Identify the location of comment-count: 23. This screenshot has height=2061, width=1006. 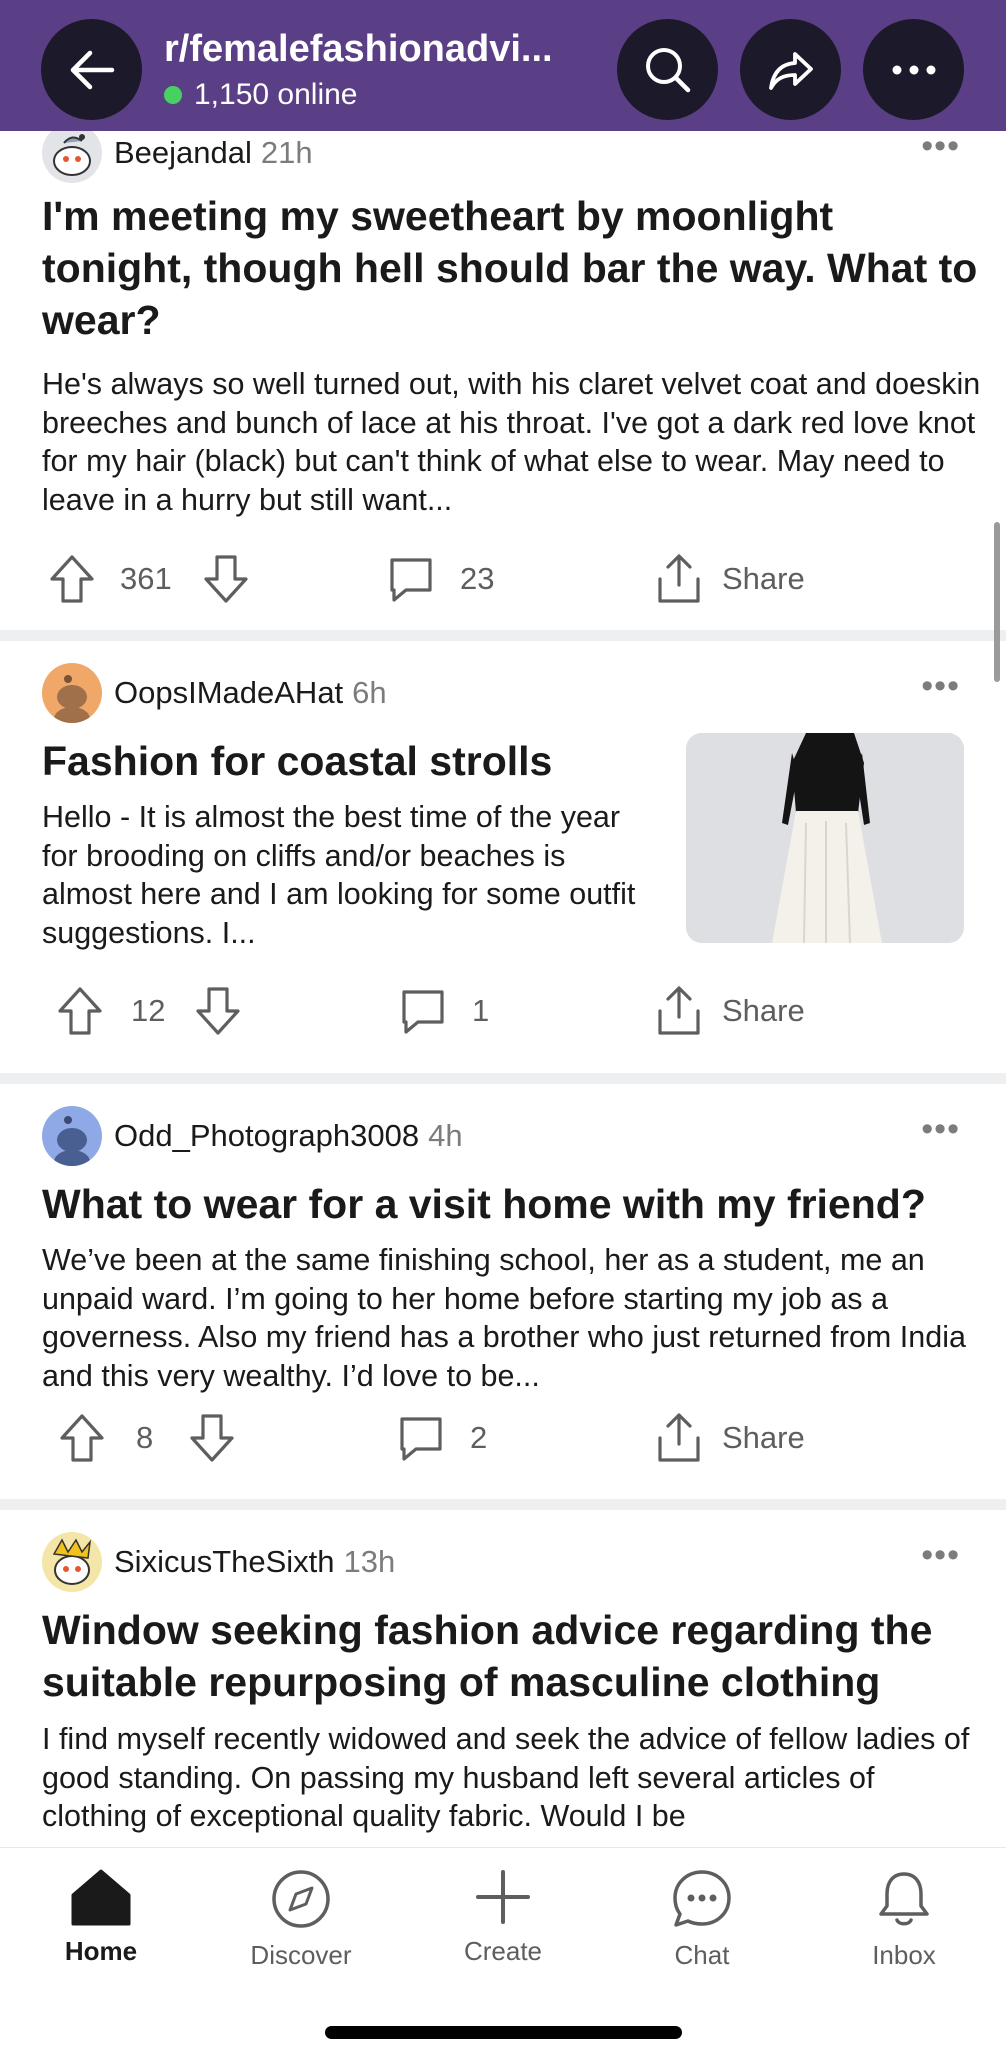
(477, 578).